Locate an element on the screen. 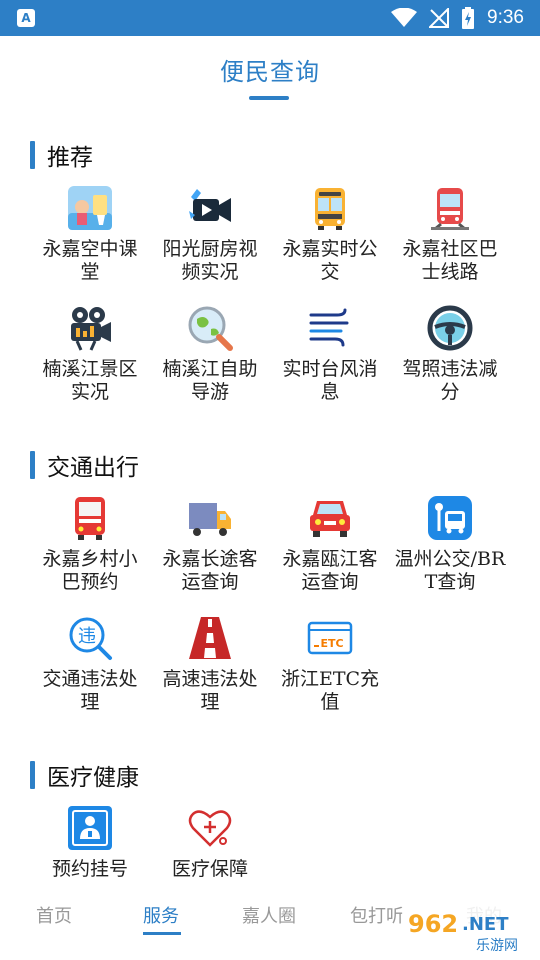 The width and height of the screenshot is (540, 960). service-license-points: 驾照违法减分 is located at coordinates (450, 358).